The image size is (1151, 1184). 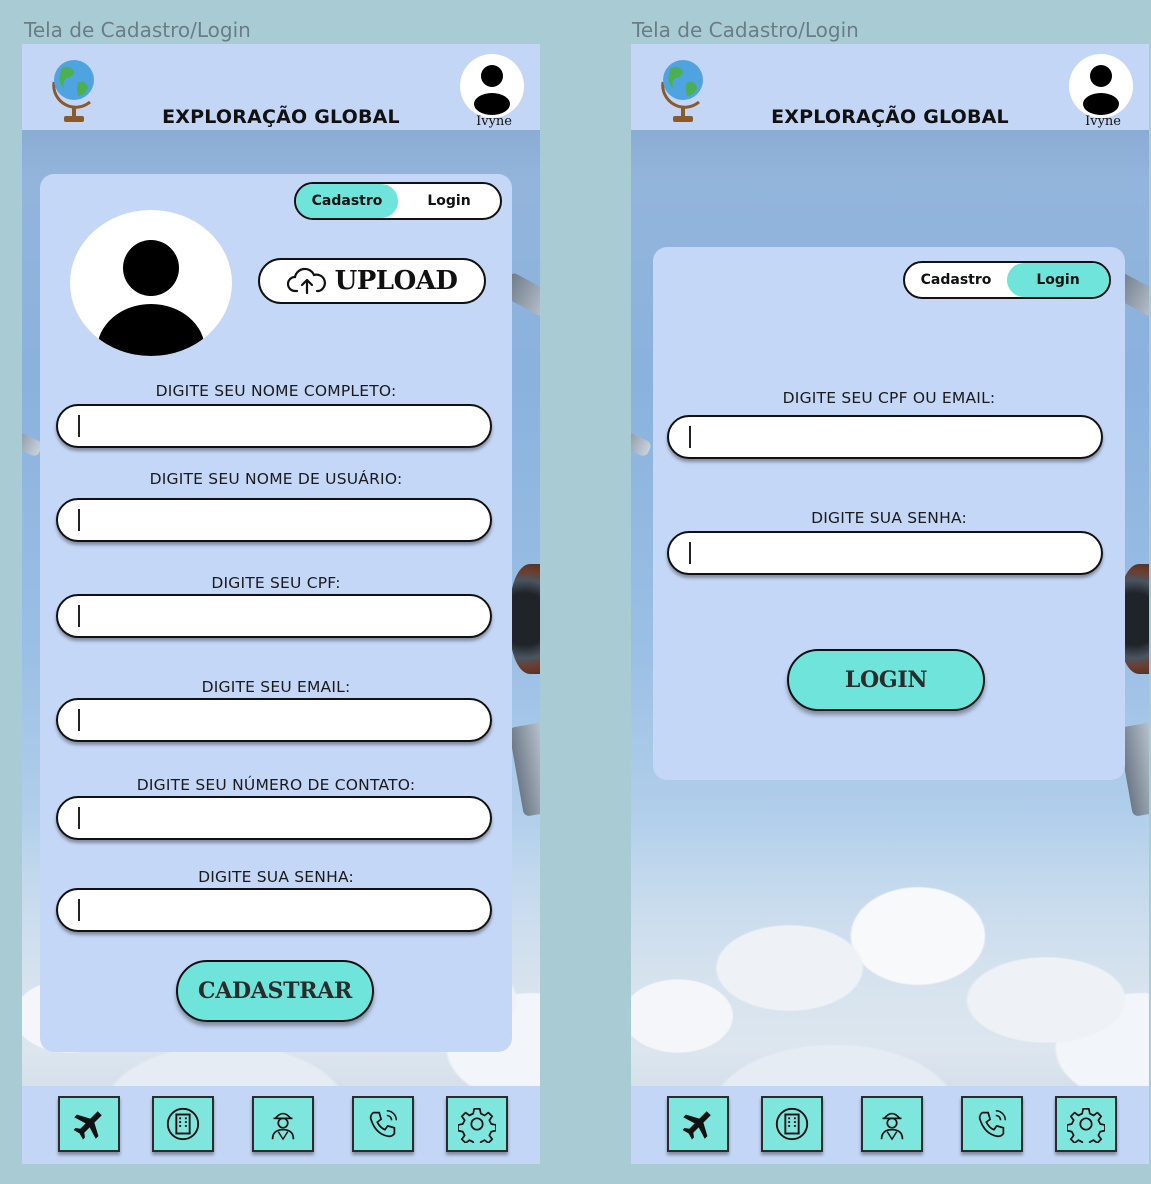 I want to click on profile-photo-placeholder, so click(x=151, y=283).